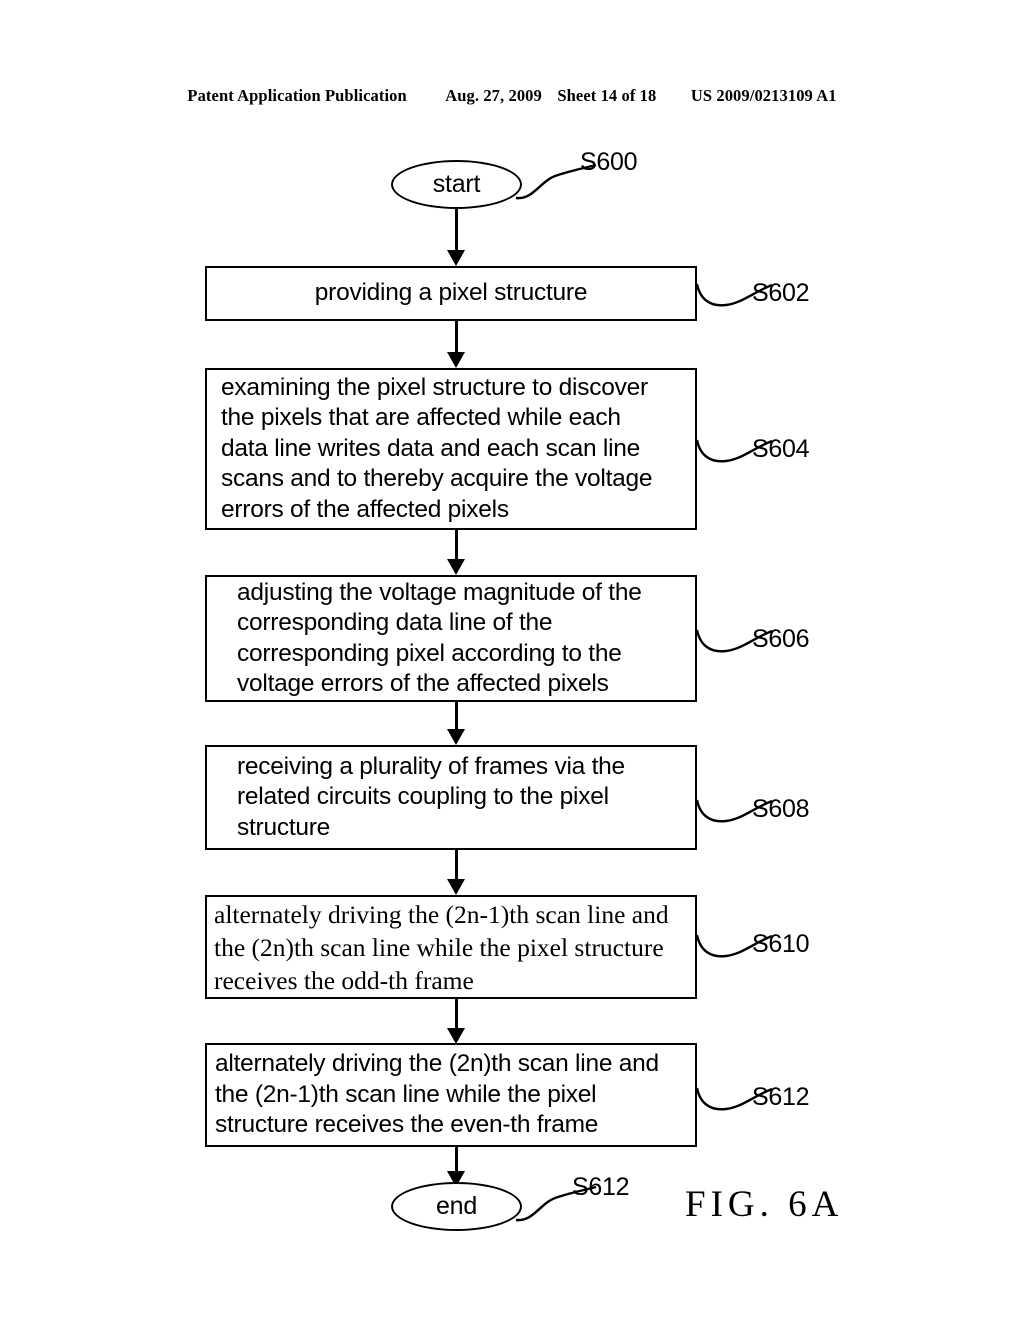 The width and height of the screenshot is (1024, 1320). I want to click on step-label-s612-box: S612, so click(781, 1097).